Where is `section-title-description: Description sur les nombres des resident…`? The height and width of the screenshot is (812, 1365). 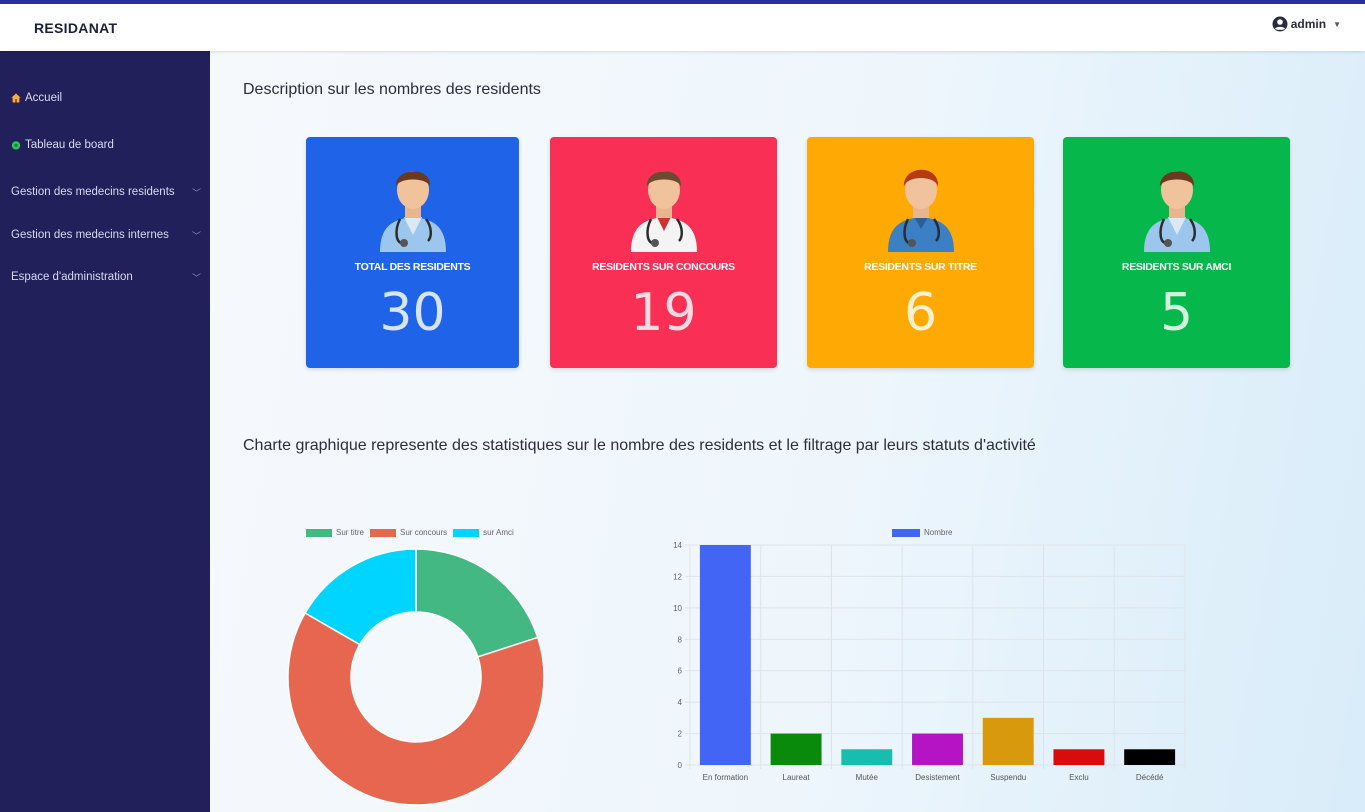
section-title-description: Description sur les nombres des resident… is located at coordinates (392, 89).